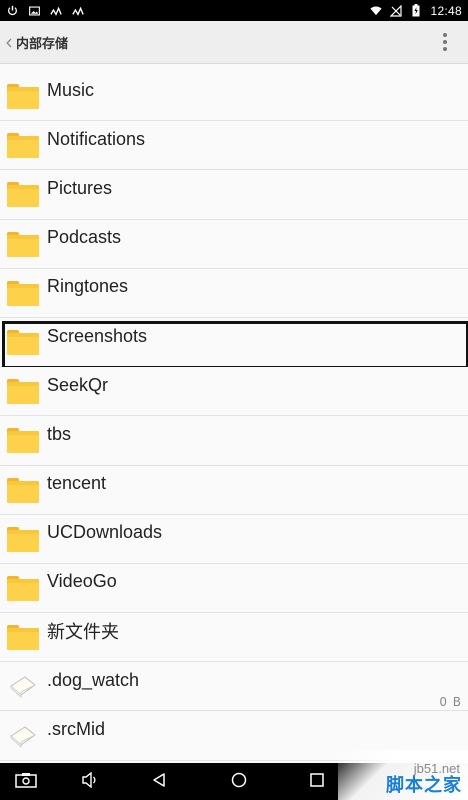 Image resolution: width=468 pixels, height=800 pixels. Describe the element at coordinates (416, 10) in the screenshot. I see `battery-icon` at that location.